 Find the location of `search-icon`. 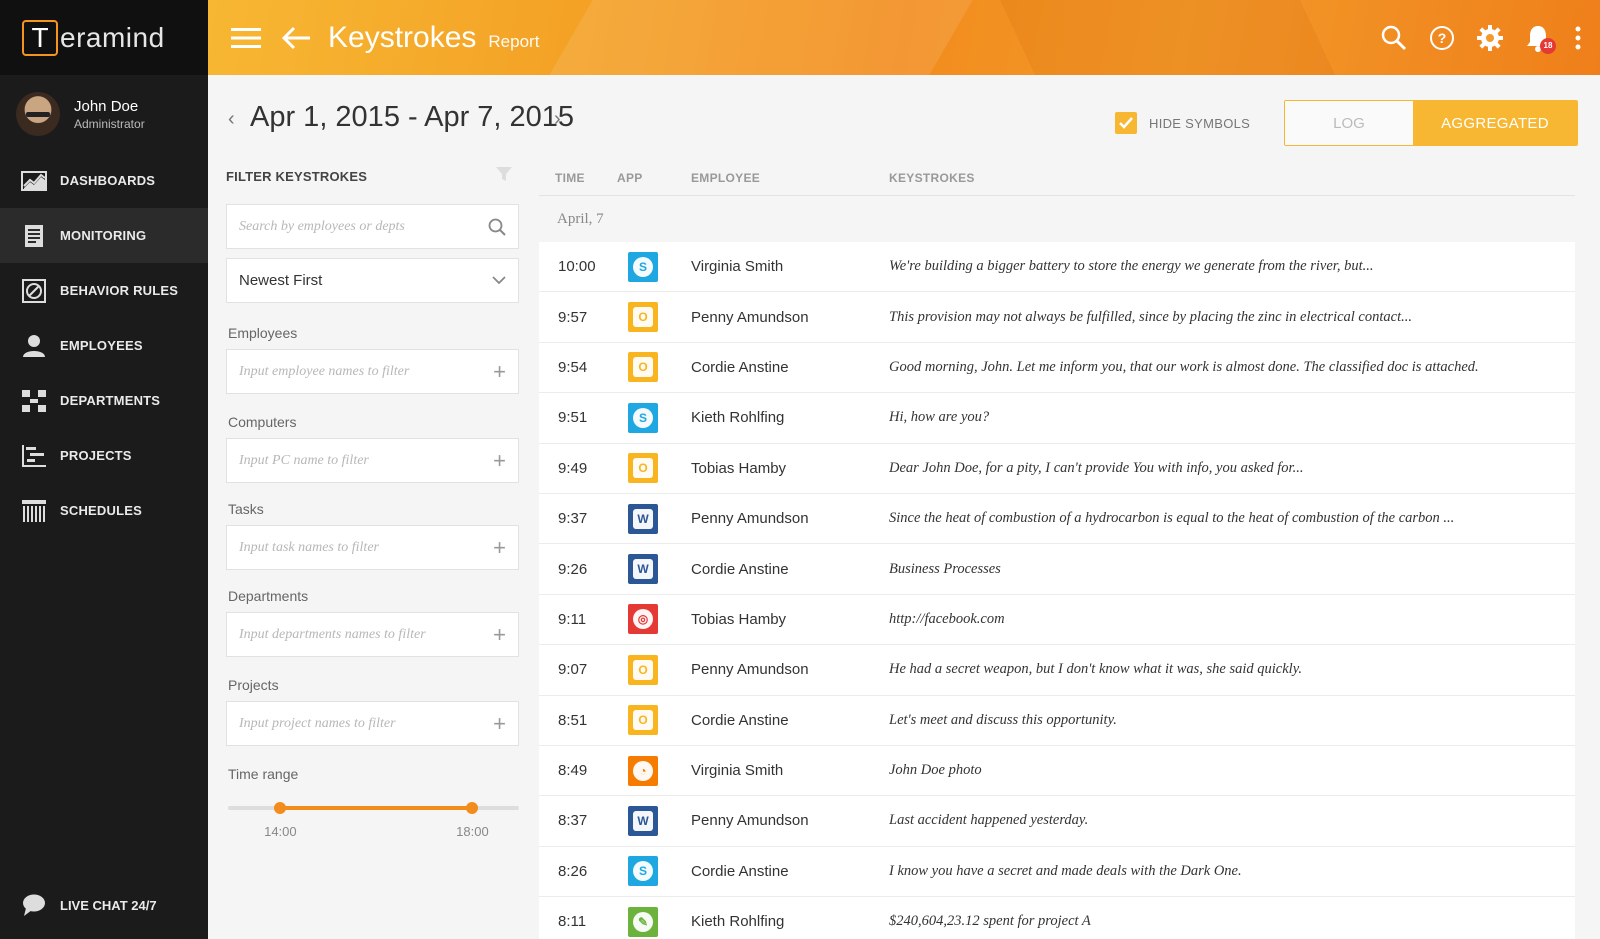

search-icon is located at coordinates (1394, 37).